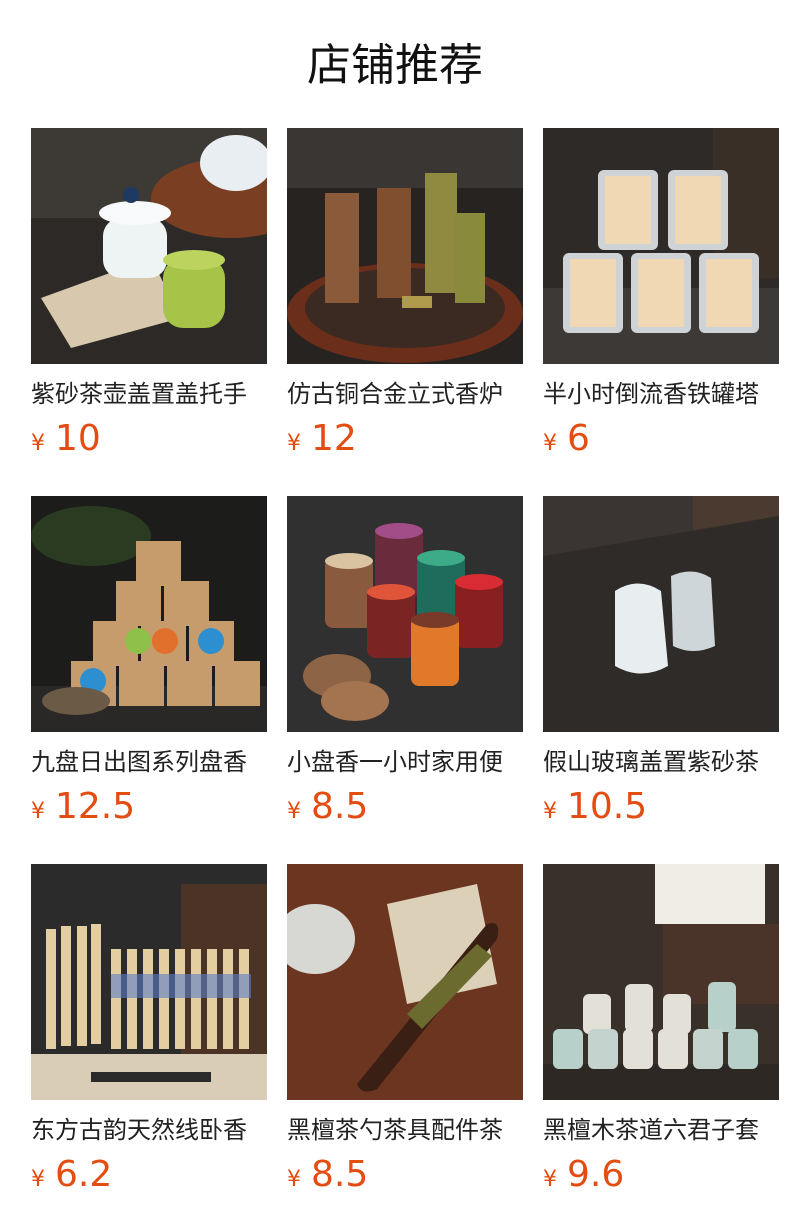  I want to click on small-coil-incense-photo, so click(405, 614).